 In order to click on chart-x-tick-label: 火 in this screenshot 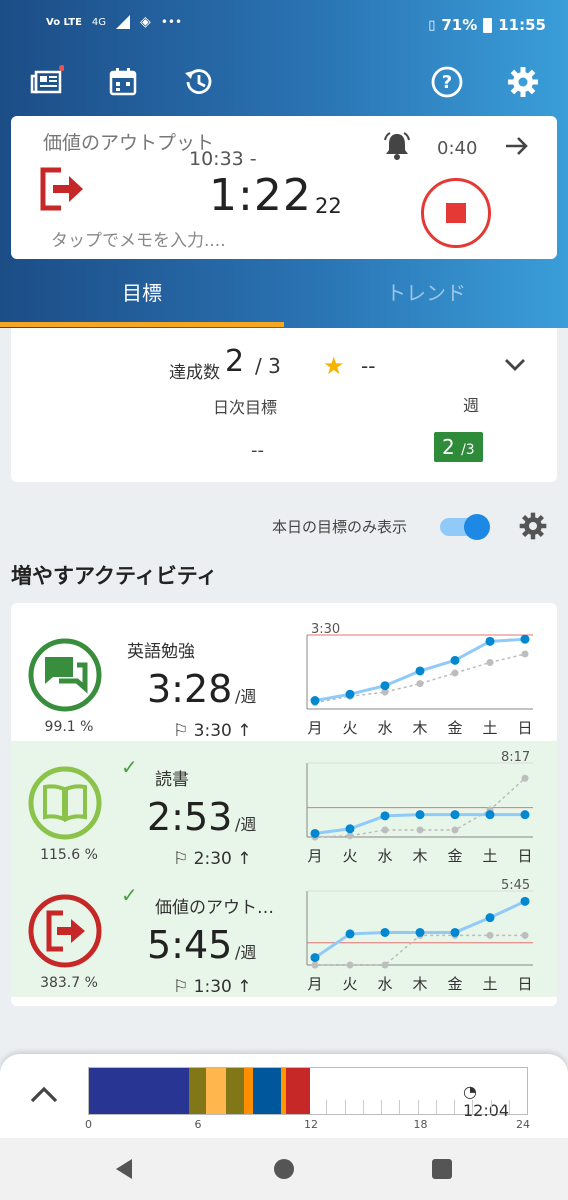, I will do `click(349, 856)`.